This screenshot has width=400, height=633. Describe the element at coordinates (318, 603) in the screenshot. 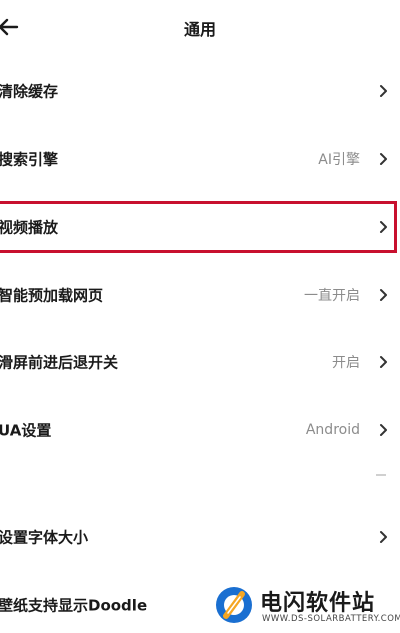

I see `watermark-name: 电闪软件站` at that location.